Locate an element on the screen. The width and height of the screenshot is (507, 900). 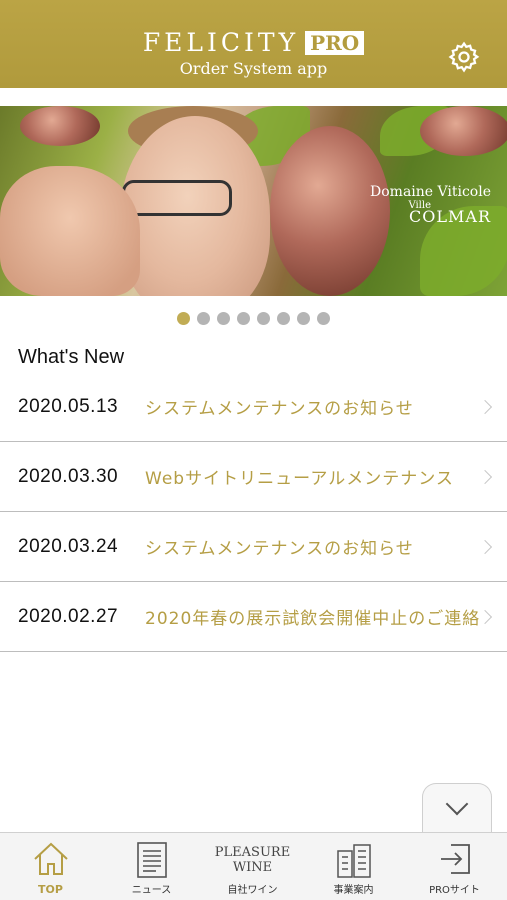
tab-pro-site: PROサイト is located at coordinates (454, 866).